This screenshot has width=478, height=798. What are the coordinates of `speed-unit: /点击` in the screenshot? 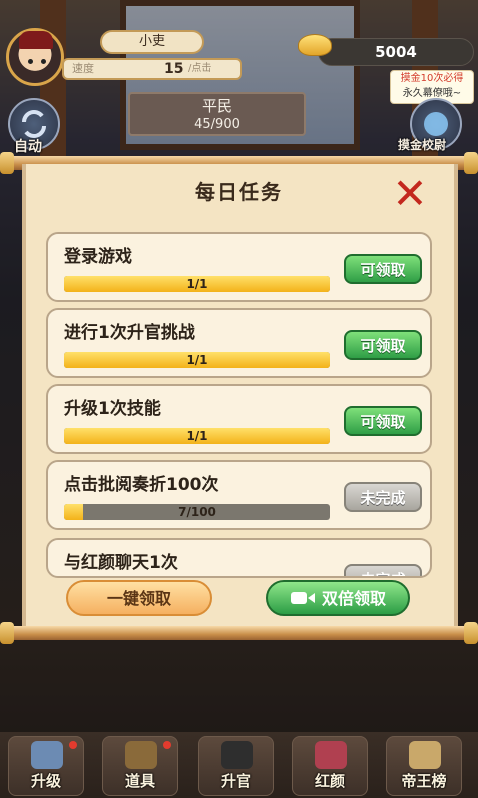 It's located at (200, 68).